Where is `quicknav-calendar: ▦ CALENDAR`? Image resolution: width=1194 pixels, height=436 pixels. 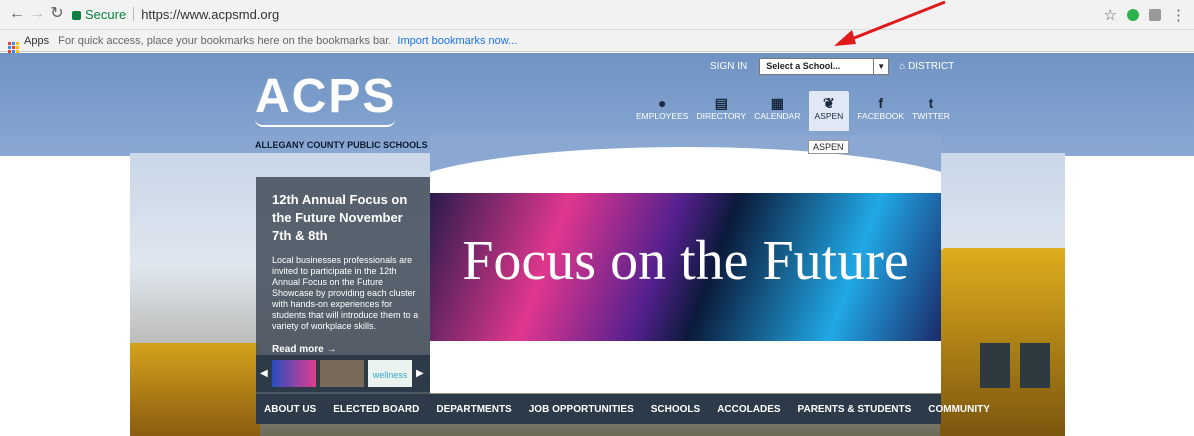
quicknav-calendar: ▦ CALENDAR is located at coordinates (777, 111).